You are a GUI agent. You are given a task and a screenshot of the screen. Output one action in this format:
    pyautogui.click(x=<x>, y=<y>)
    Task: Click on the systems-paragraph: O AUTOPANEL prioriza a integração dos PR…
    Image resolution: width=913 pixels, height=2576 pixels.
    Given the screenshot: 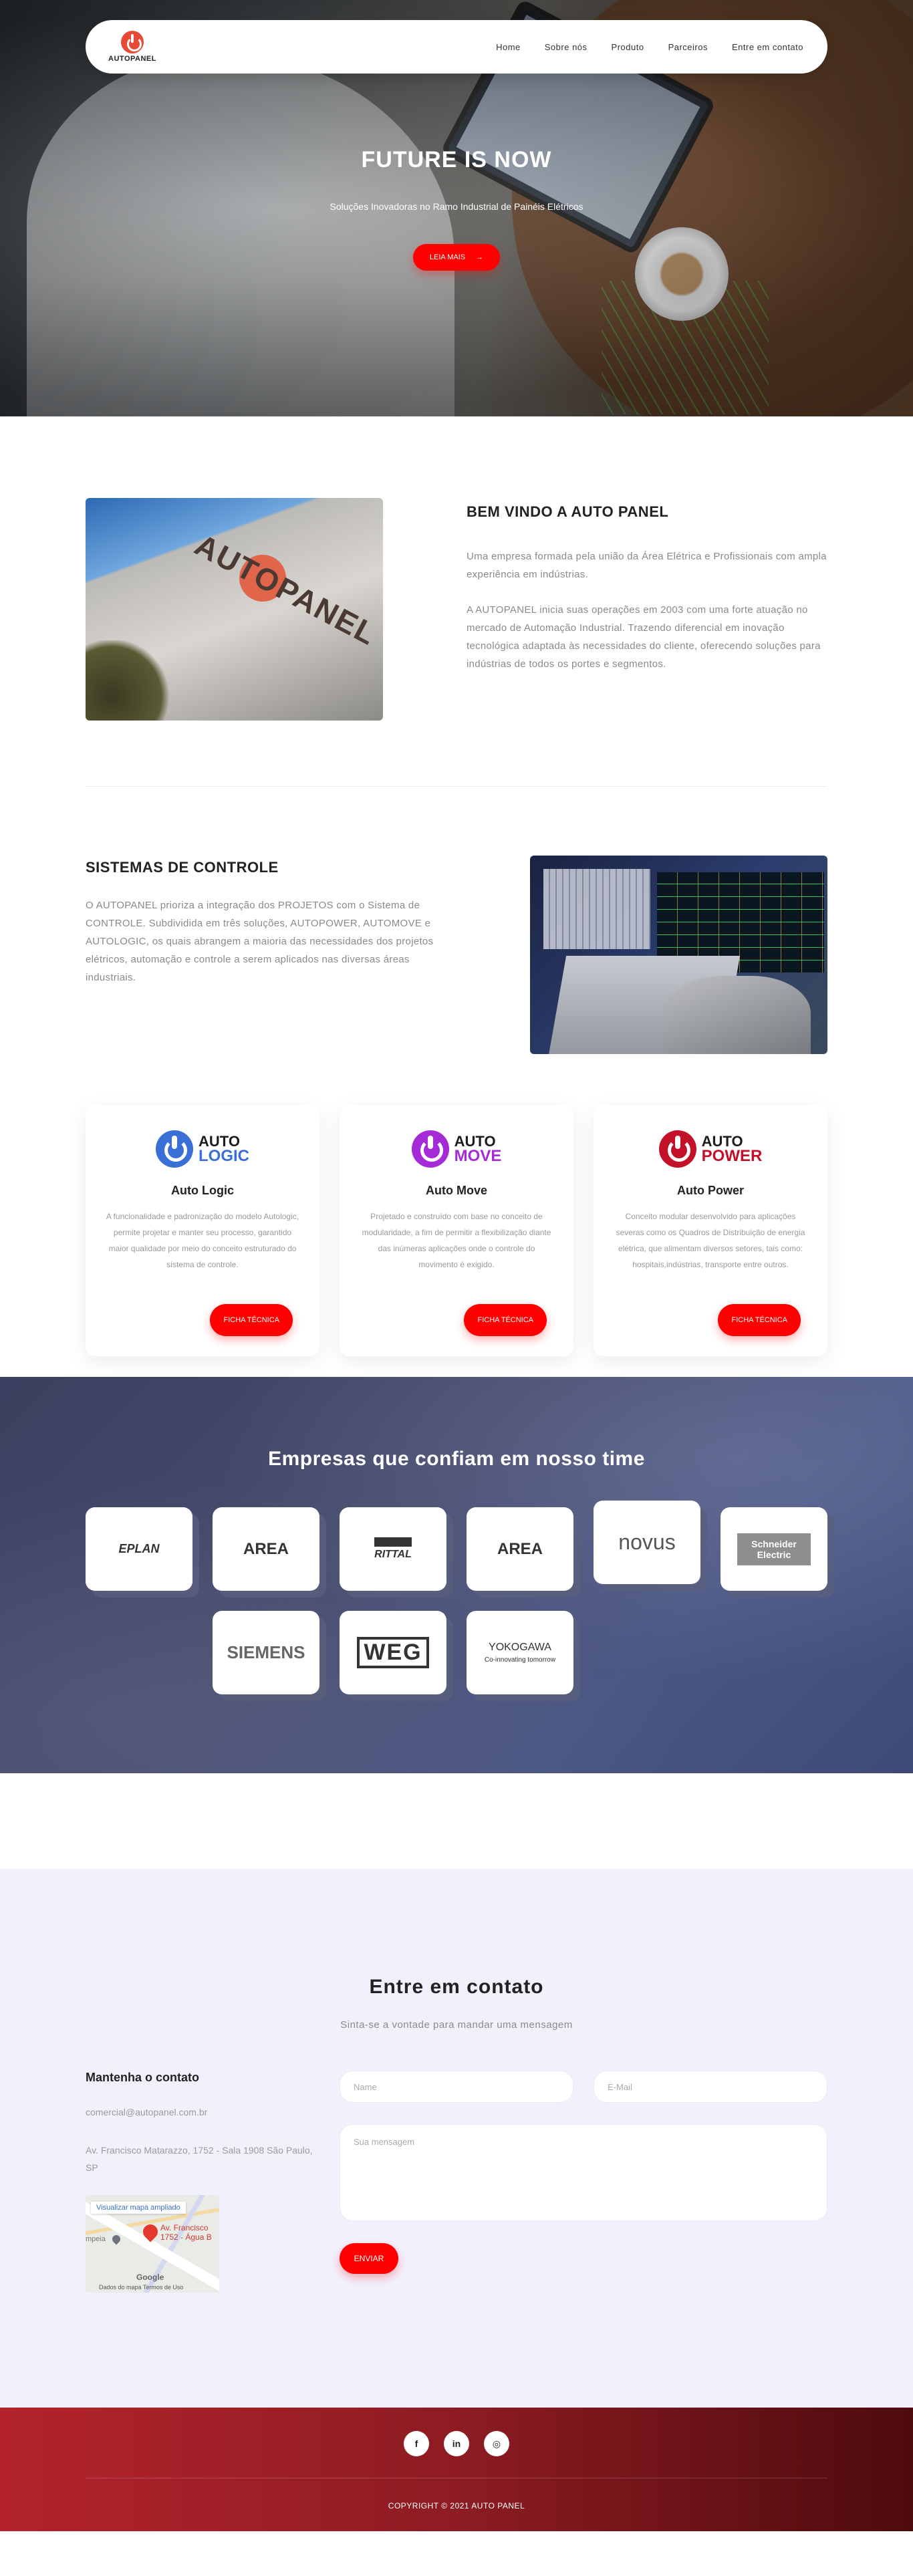 What is the action you would take?
    pyautogui.click(x=260, y=942)
    